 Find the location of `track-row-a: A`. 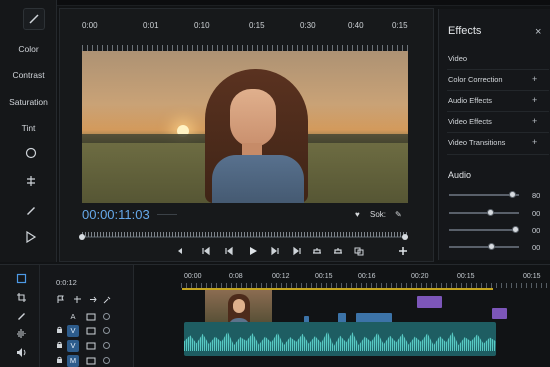

track-row-a: A is located at coordinates (94, 318).